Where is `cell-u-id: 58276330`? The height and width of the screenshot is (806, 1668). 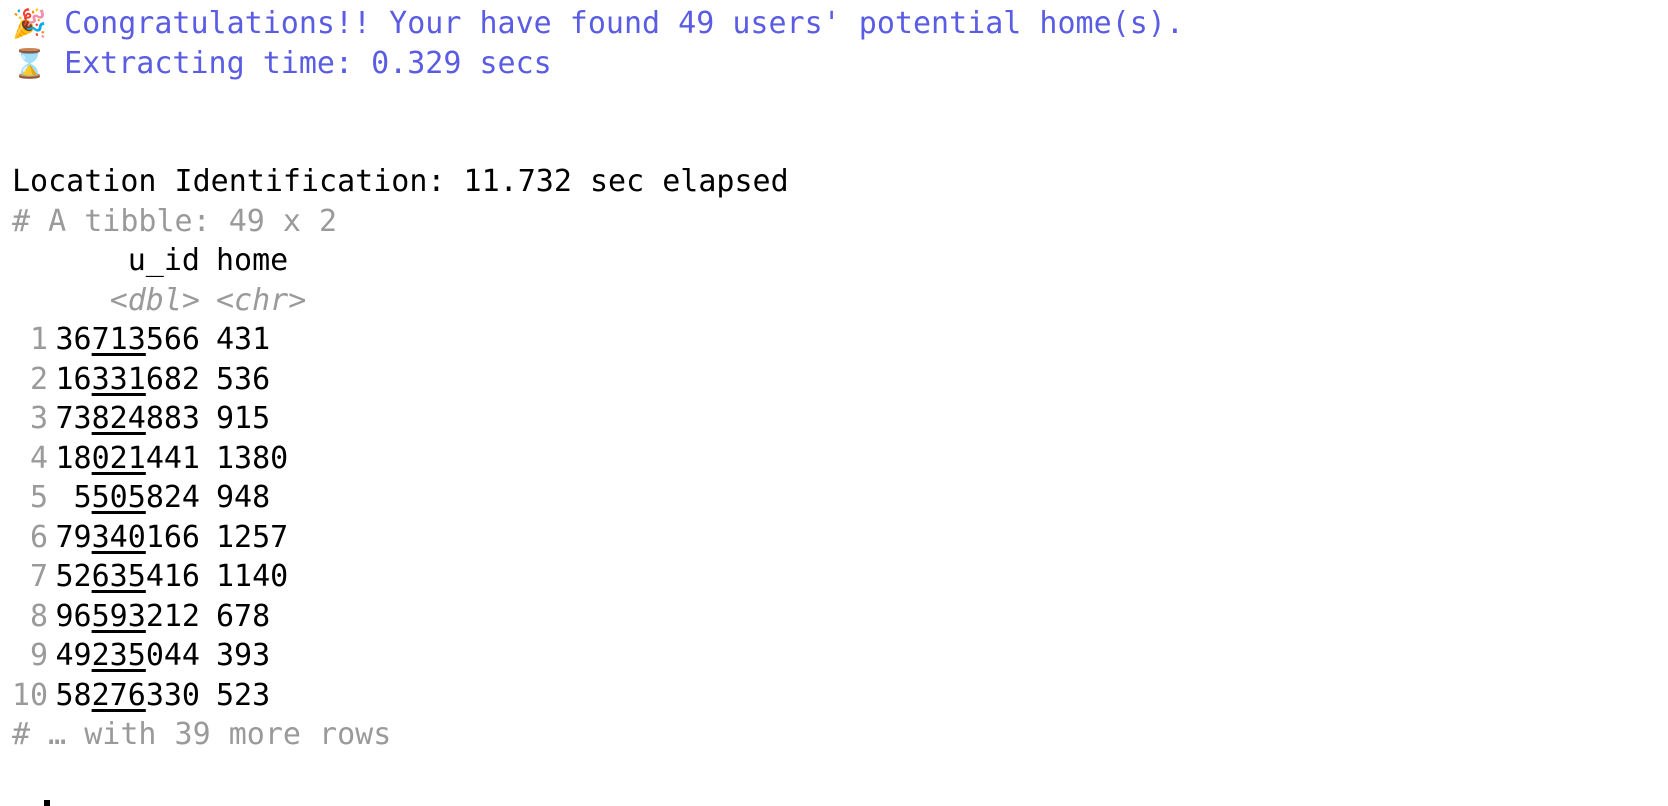
cell-u-id: 58276330 is located at coordinates (128, 695).